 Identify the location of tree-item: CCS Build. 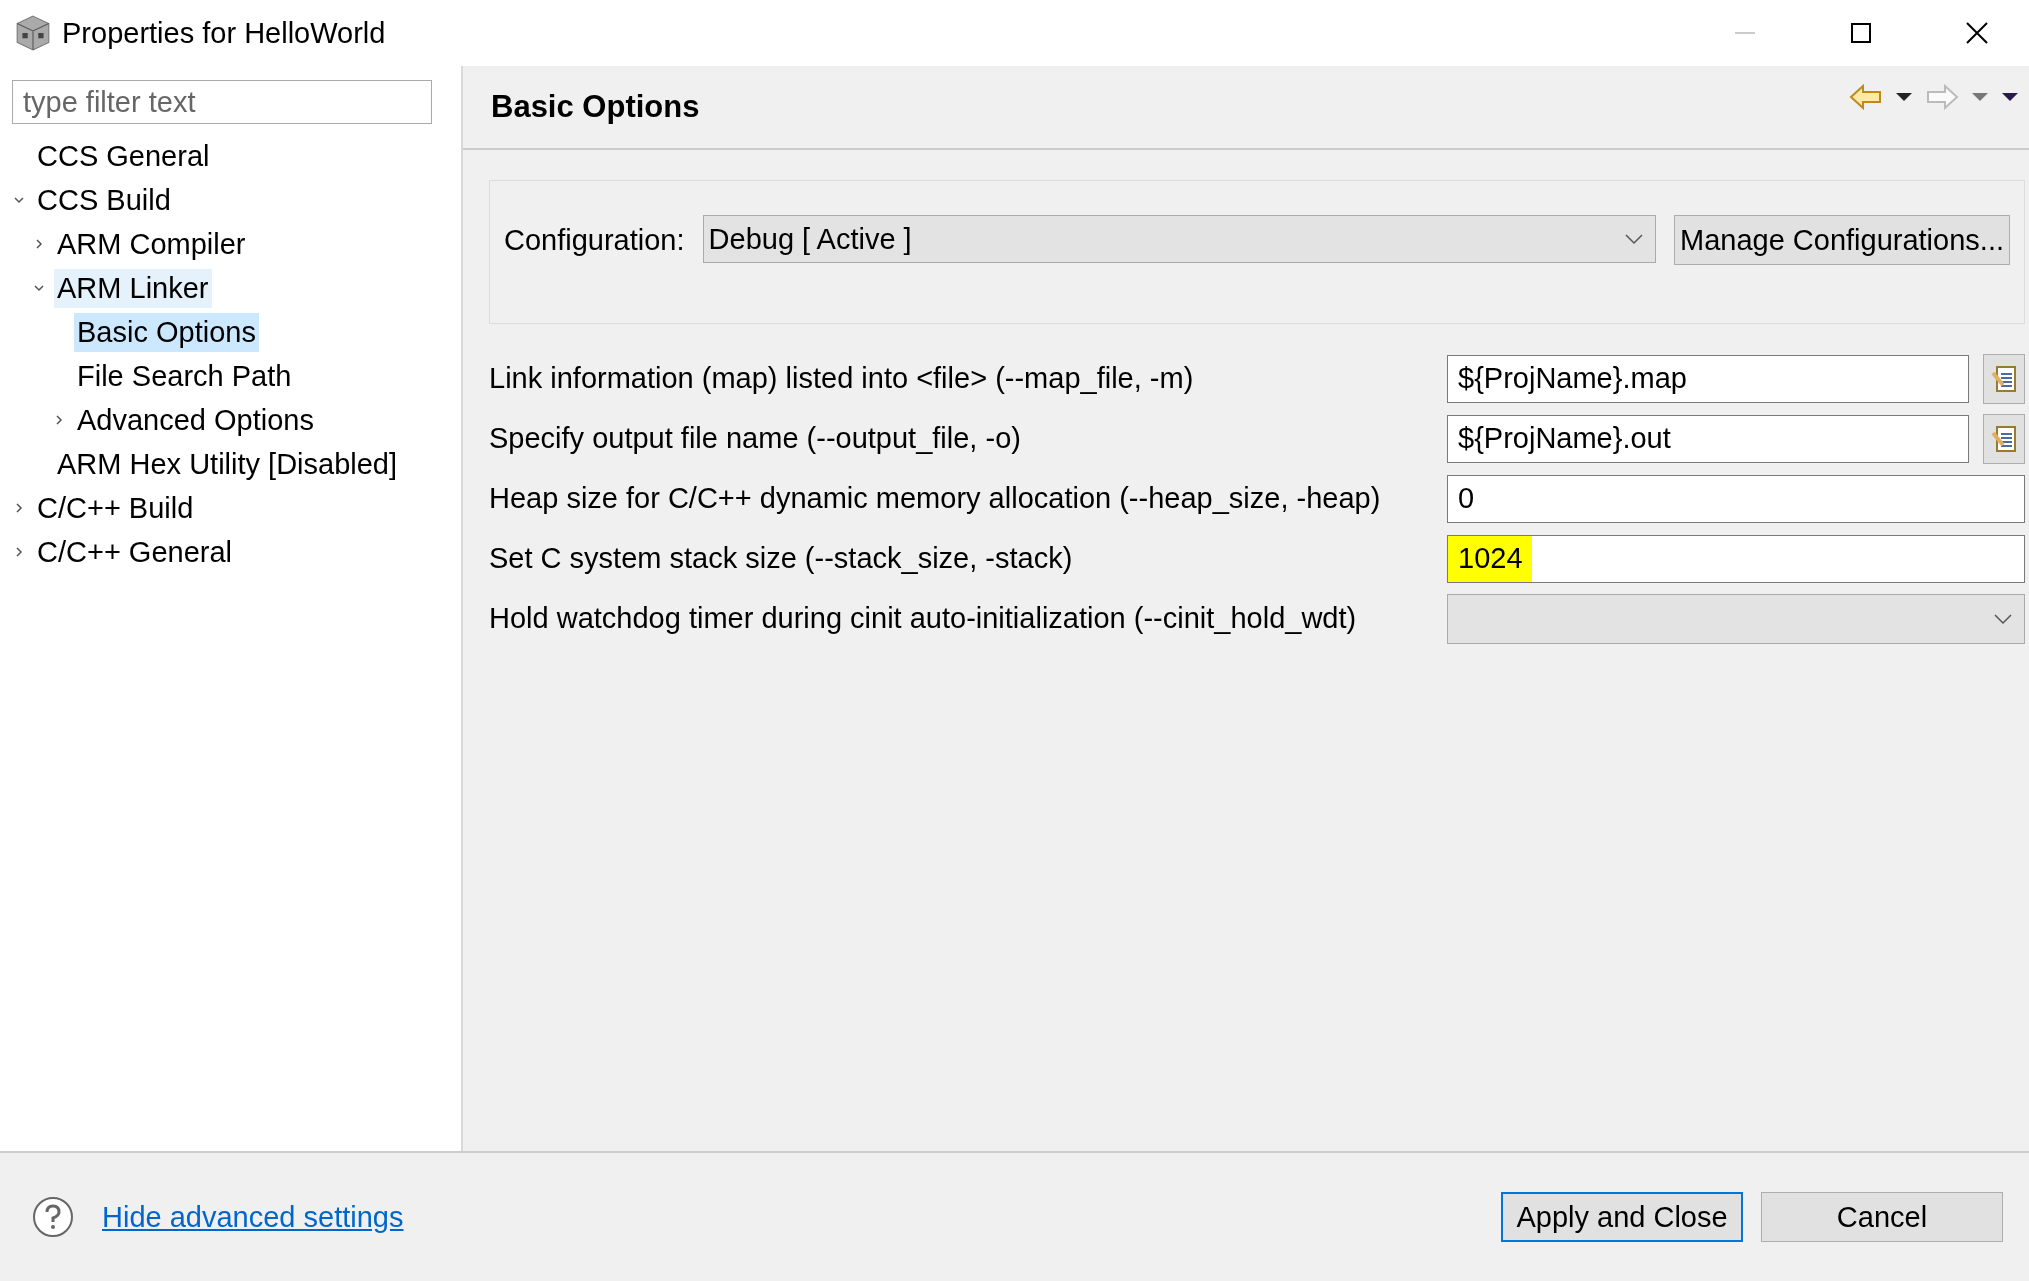
(104, 200).